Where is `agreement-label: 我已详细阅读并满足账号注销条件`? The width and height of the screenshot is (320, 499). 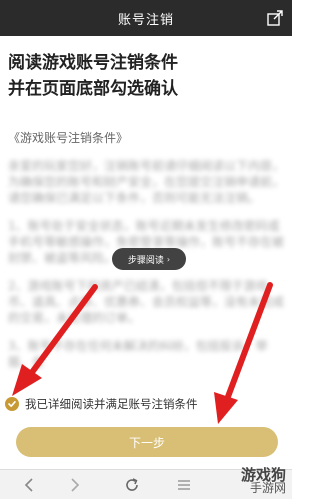 agreement-label: 我已详细阅读并满足账号注销条件 is located at coordinates (111, 404).